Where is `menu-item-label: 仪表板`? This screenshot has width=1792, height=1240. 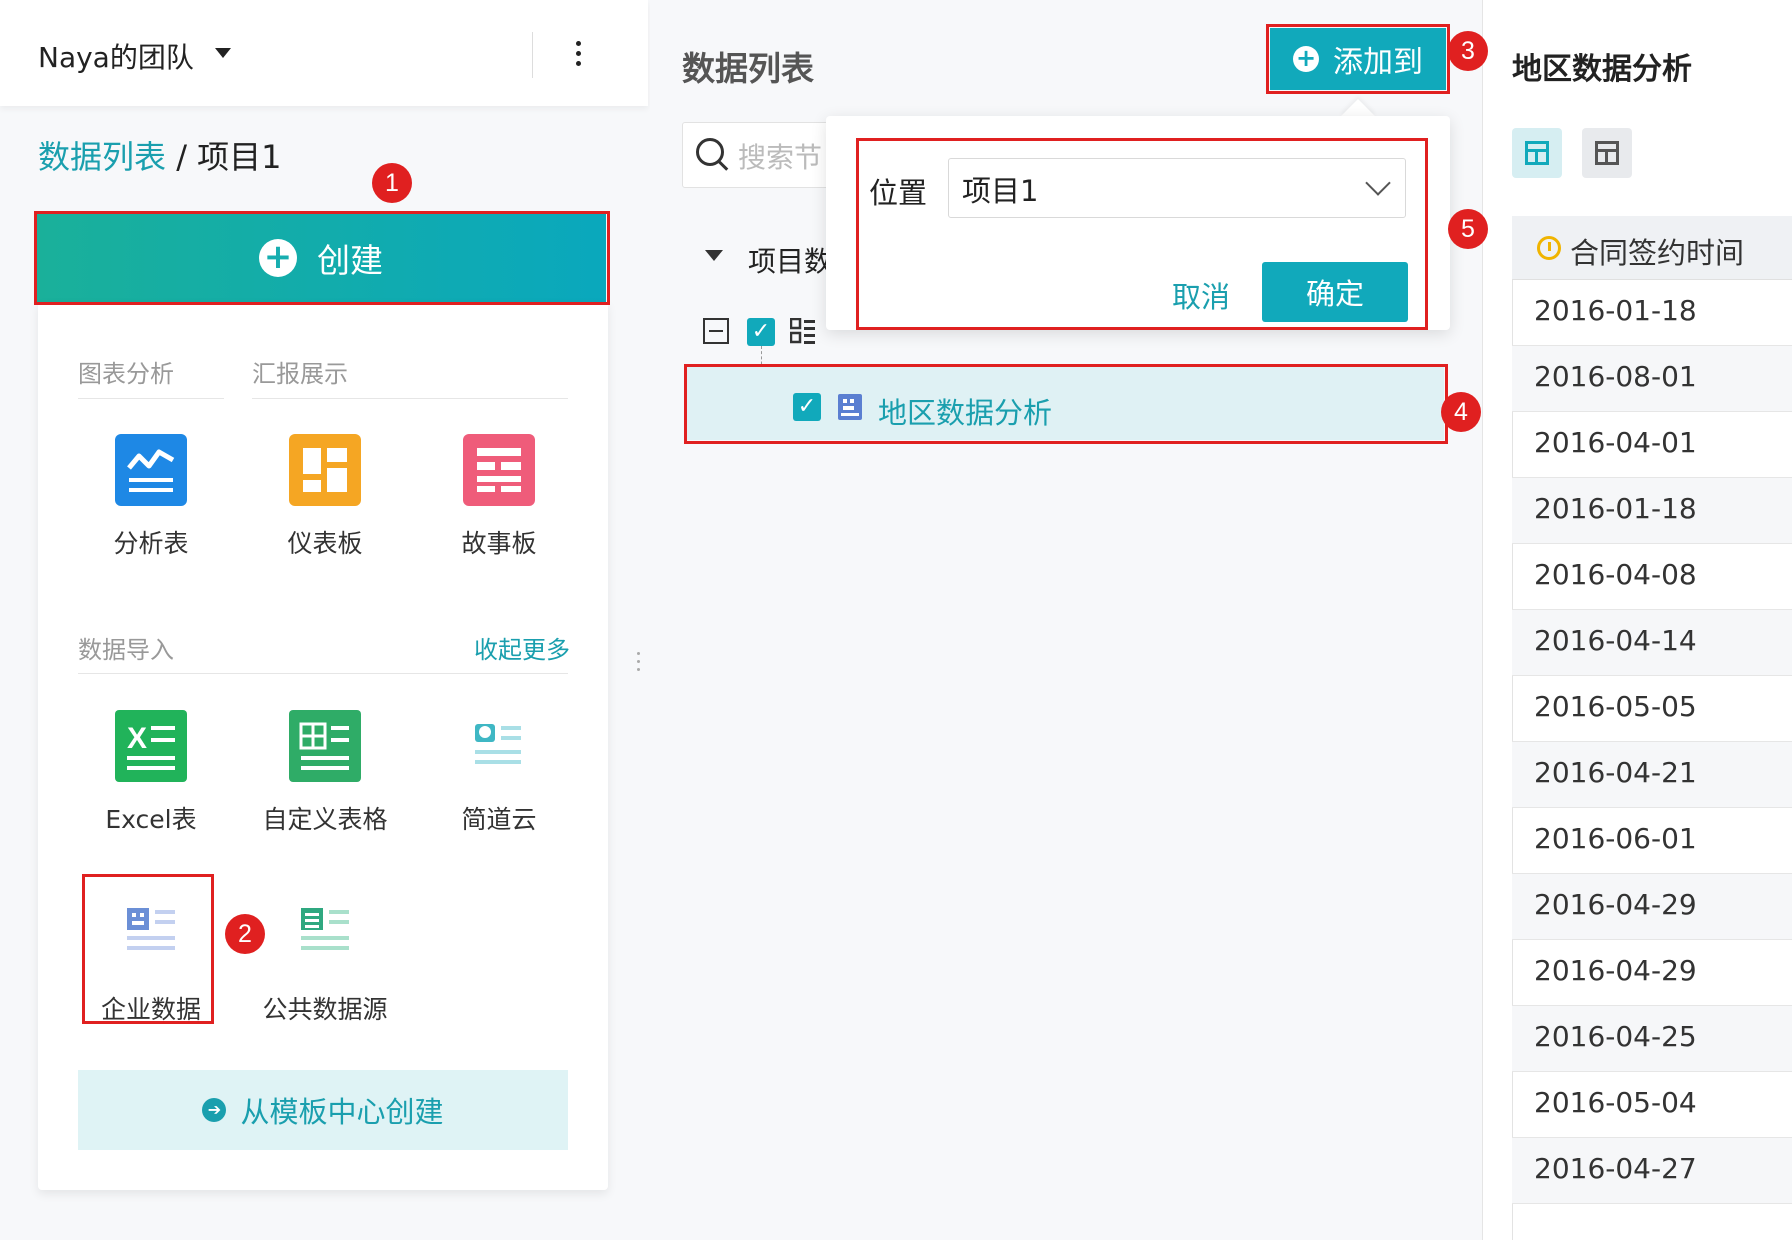
menu-item-label: 仪表板 is located at coordinates (325, 543).